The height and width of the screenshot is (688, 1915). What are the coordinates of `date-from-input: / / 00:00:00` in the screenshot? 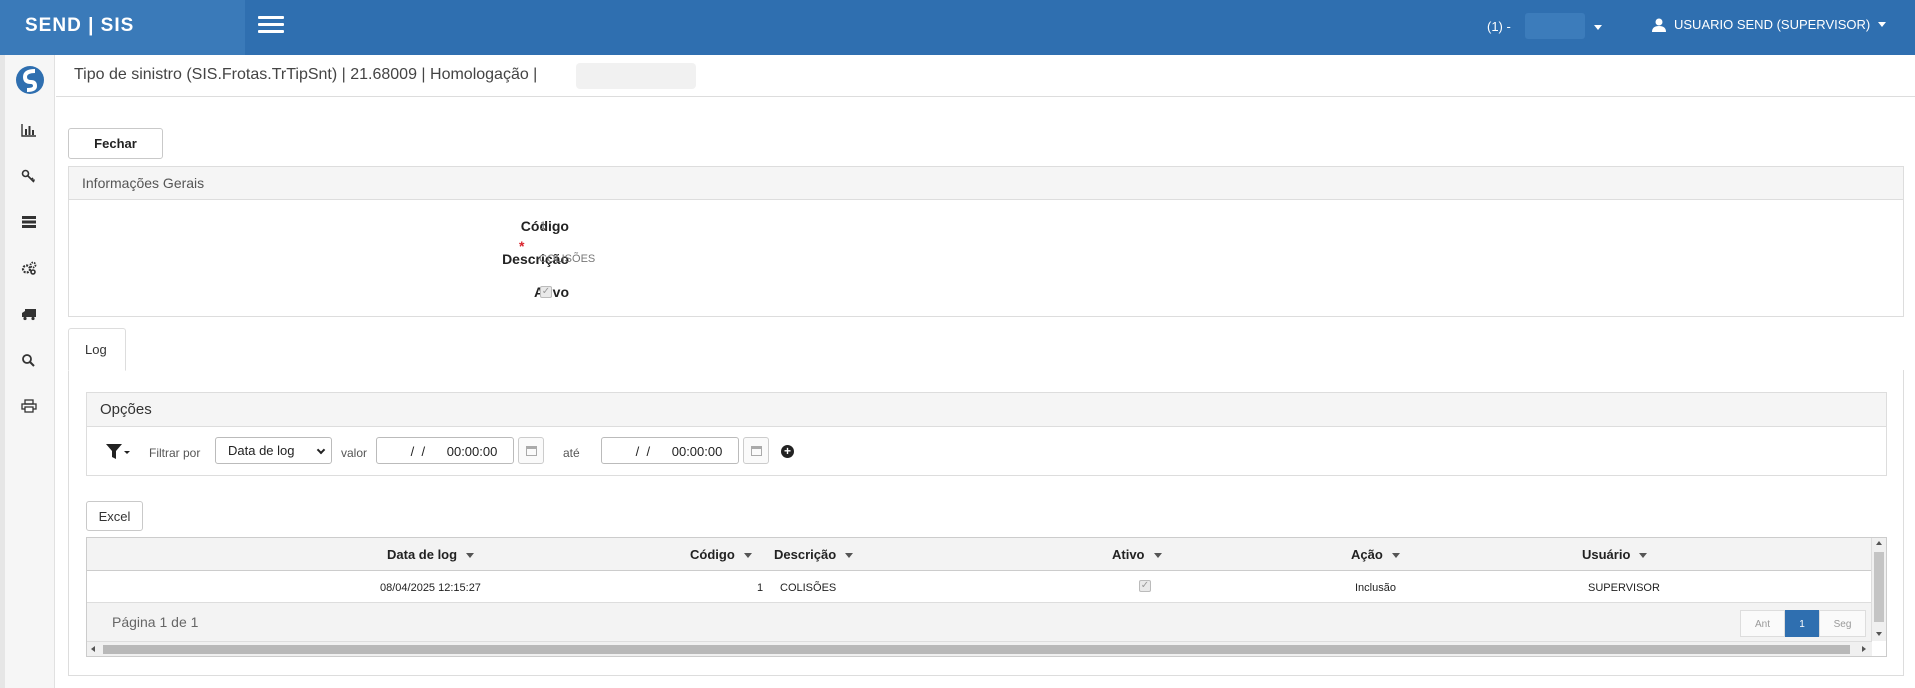 It's located at (445, 450).